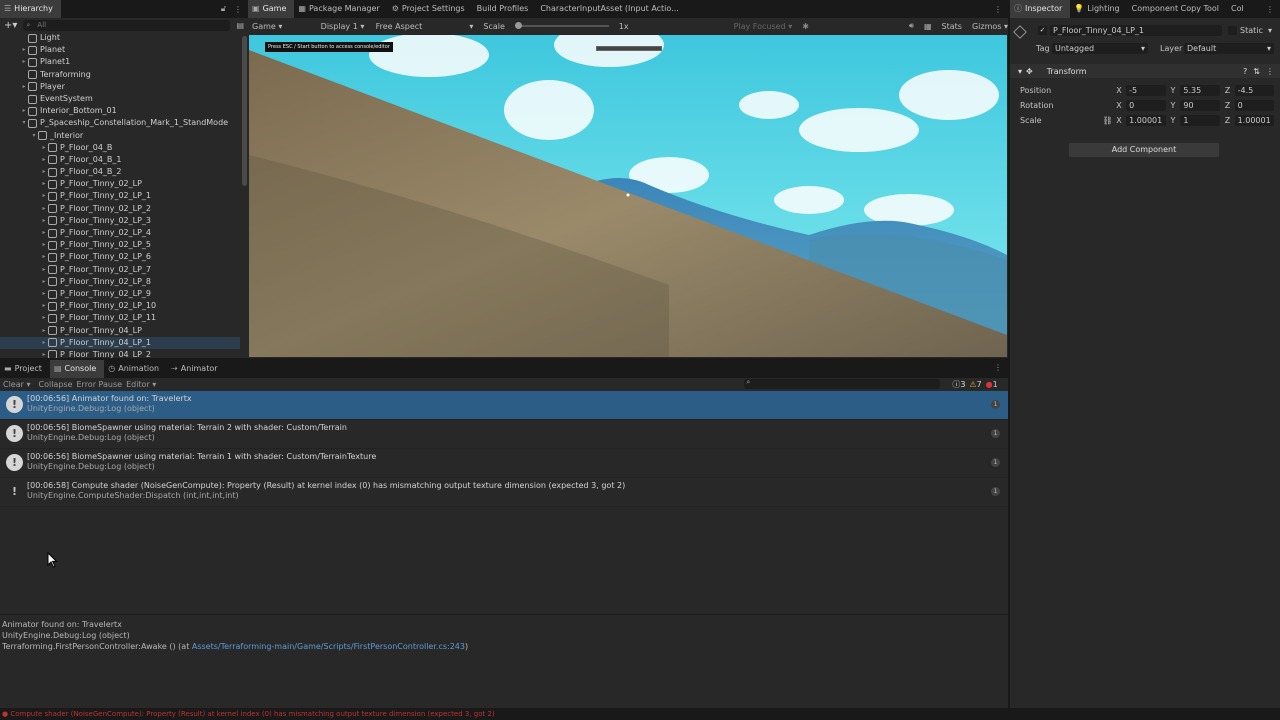 The image size is (1280, 720). Describe the element at coordinates (343, 26) in the screenshot. I see `display-dropdown: Display 1 ▾` at that location.